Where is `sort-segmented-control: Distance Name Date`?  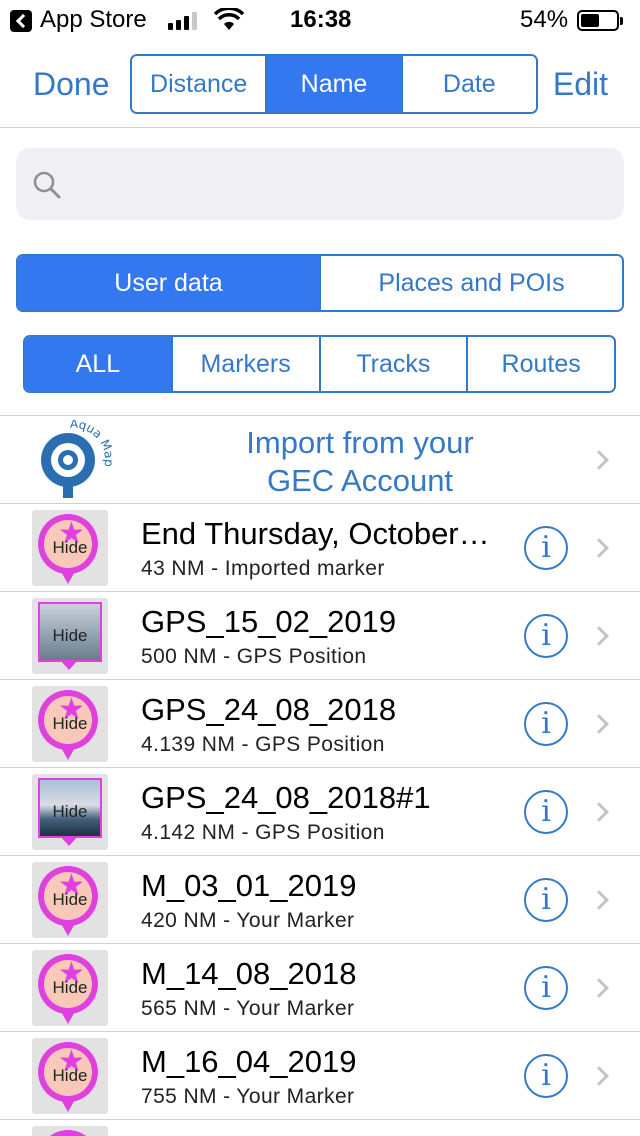
sort-segmented-control: Distance Name Date is located at coordinates (334, 84).